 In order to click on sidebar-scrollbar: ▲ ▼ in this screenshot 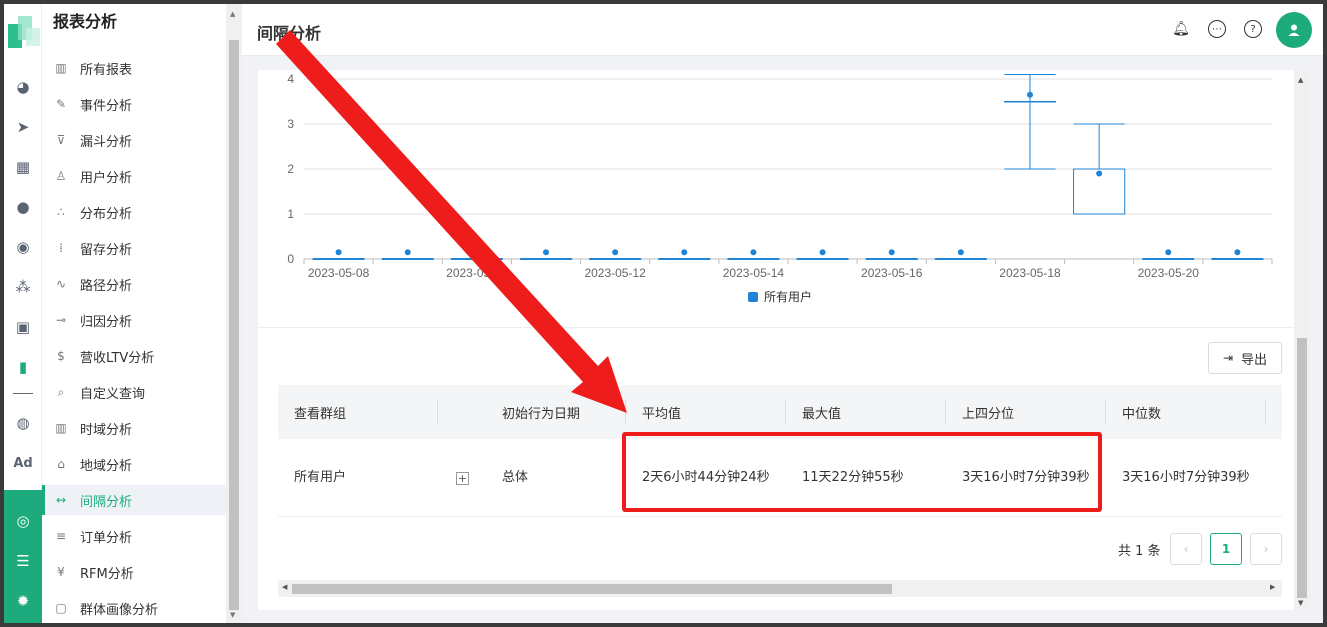, I will do `click(234, 313)`.